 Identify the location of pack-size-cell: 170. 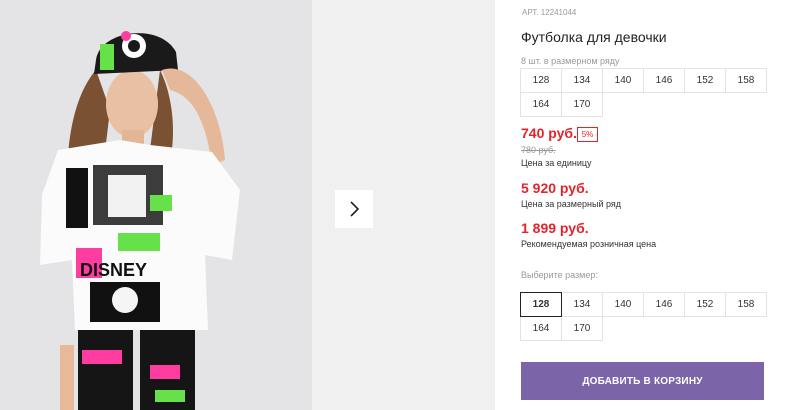
(582, 104).